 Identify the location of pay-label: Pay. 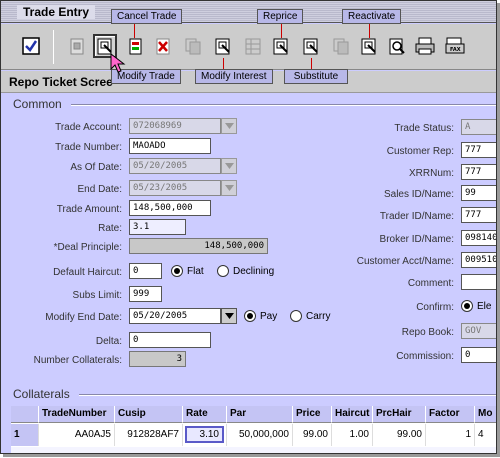
(269, 316).